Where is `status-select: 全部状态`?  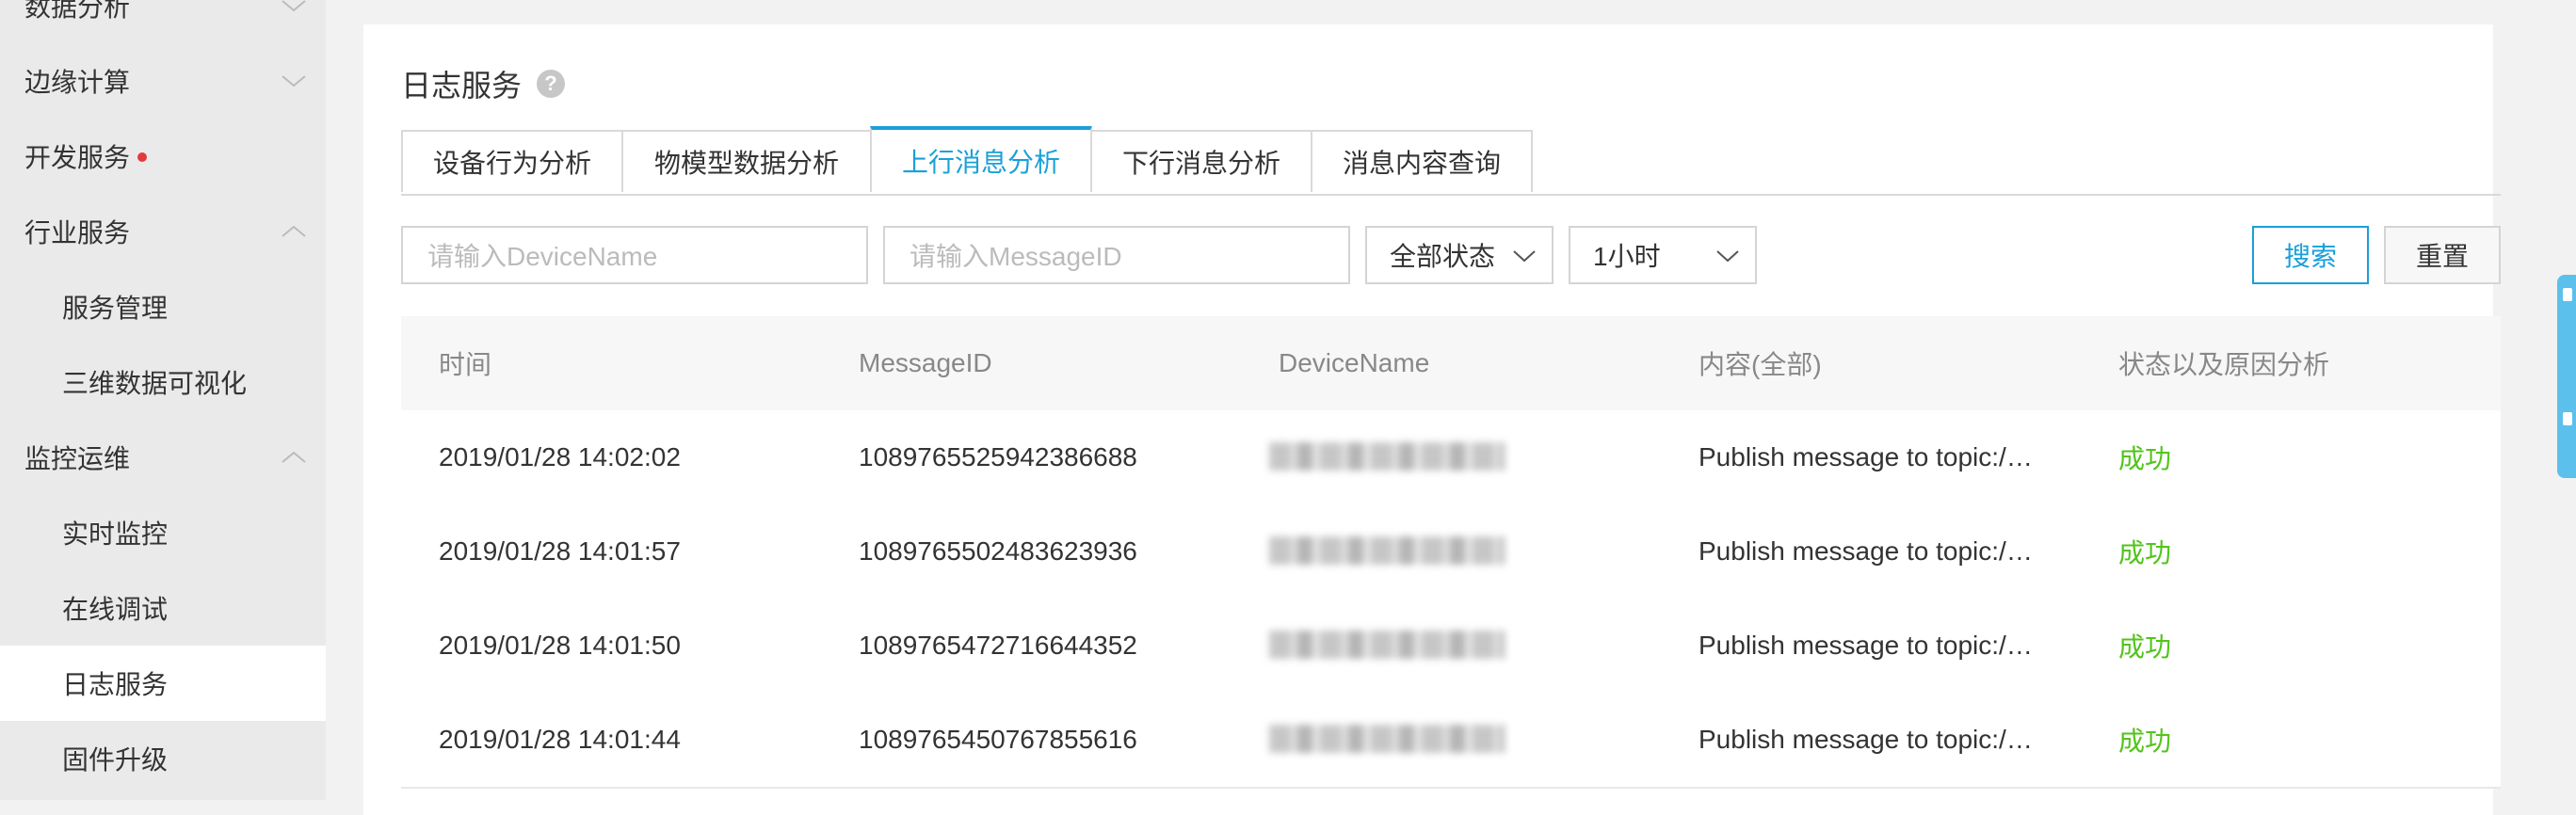
status-select: 全部状态 is located at coordinates (1459, 255).